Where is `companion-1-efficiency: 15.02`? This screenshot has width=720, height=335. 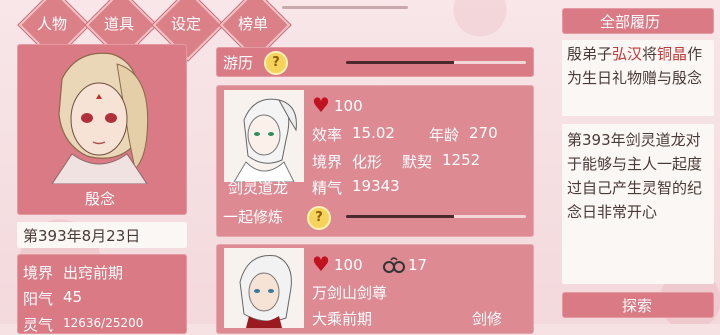 companion-1-efficiency: 15.02 is located at coordinates (373, 133).